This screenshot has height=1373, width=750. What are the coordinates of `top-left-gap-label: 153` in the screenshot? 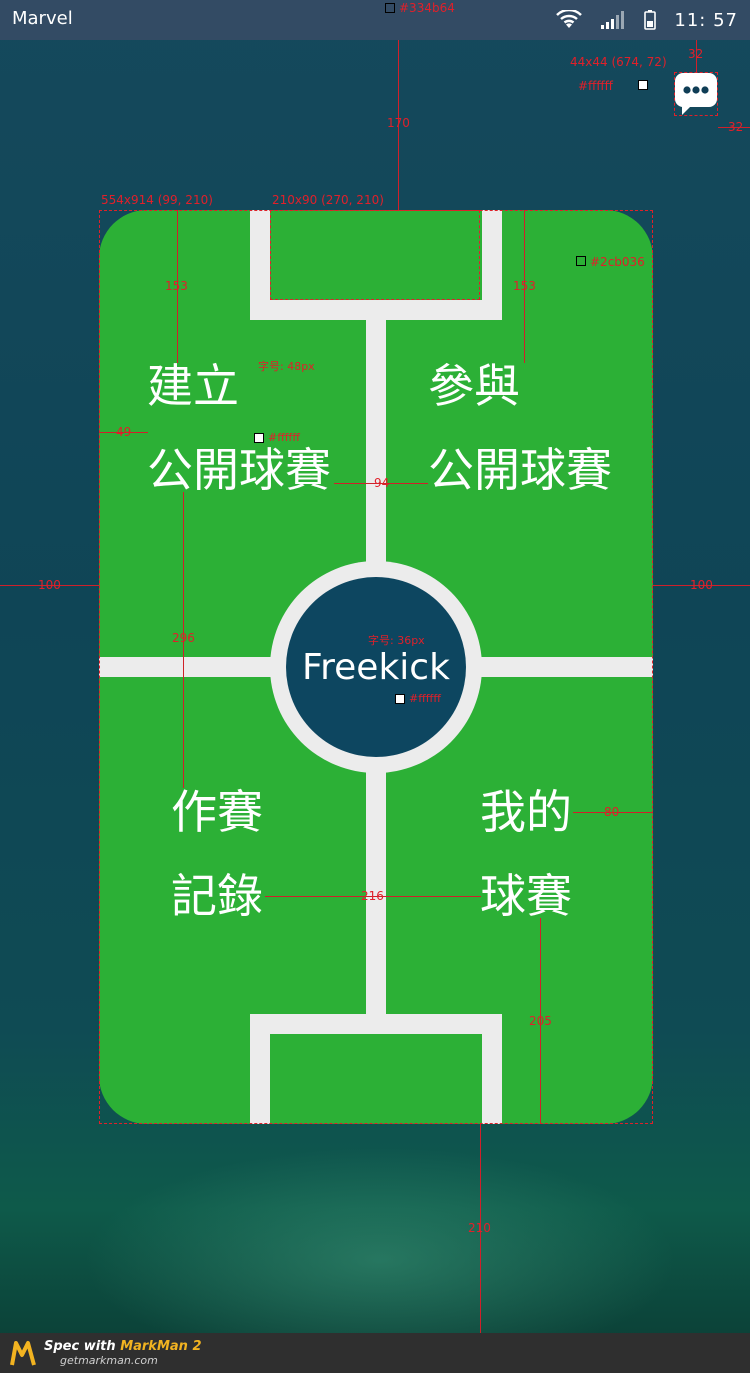 It's located at (176, 286).